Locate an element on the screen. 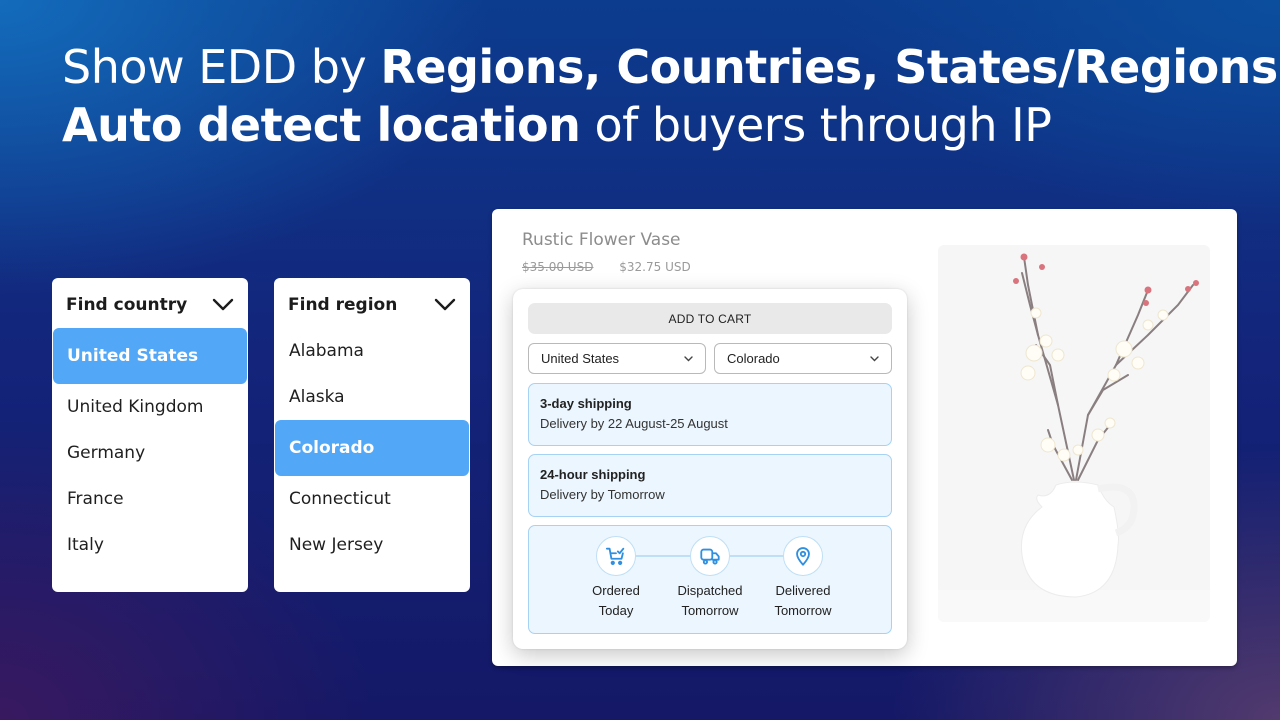 The width and height of the screenshot is (1280, 720). vase-illustration is located at coordinates (1074, 437).